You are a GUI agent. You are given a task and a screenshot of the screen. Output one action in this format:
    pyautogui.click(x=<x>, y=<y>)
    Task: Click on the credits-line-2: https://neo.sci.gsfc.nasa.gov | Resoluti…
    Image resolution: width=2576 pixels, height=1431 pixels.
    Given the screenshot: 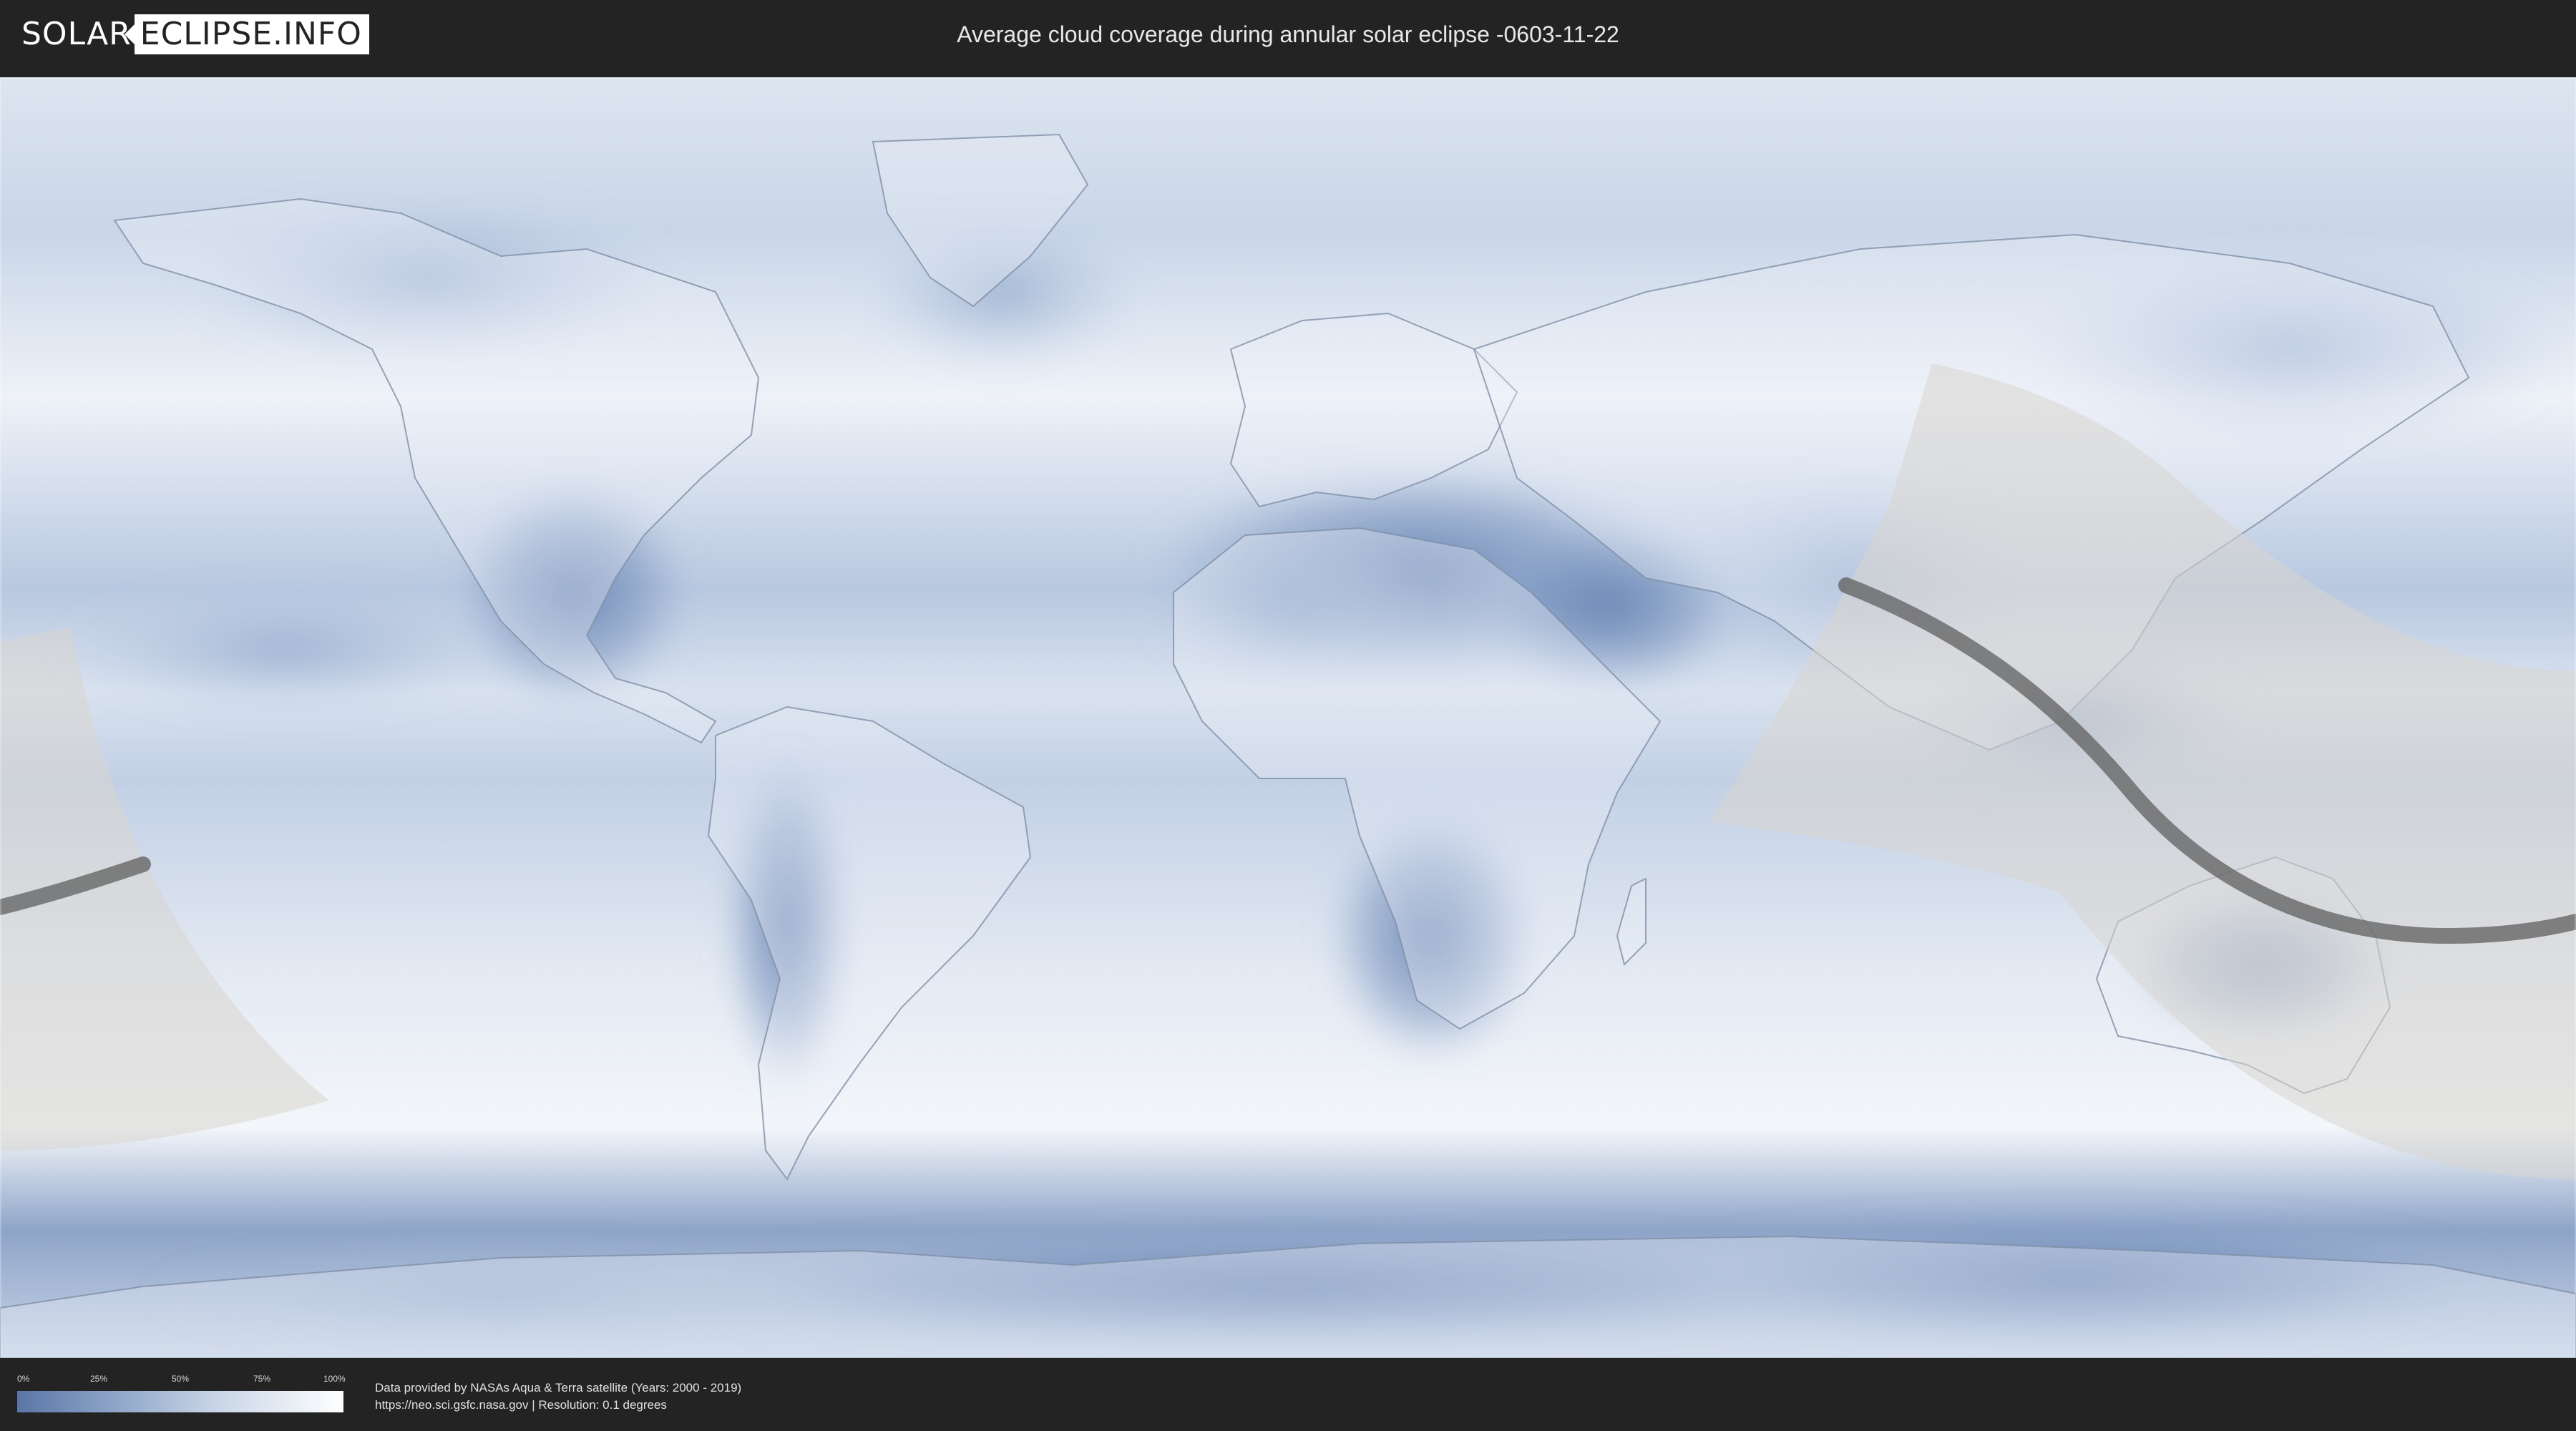 What is the action you would take?
    pyautogui.click(x=521, y=1405)
    